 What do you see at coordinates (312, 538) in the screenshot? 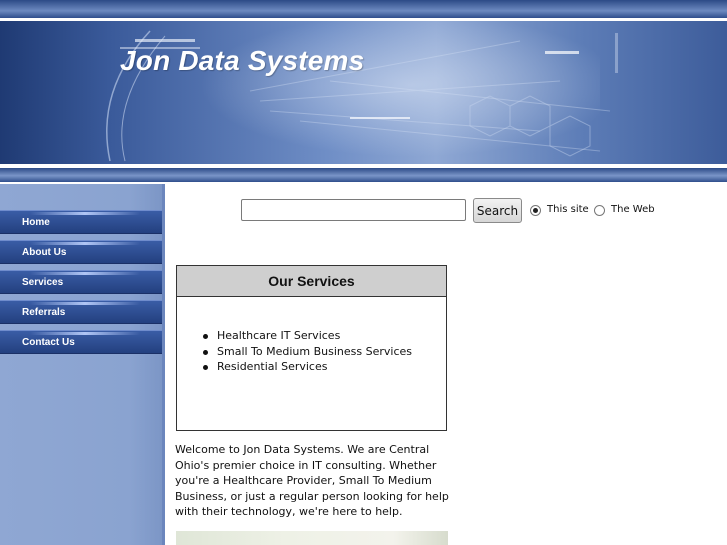
I see `content-photo` at bounding box center [312, 538].